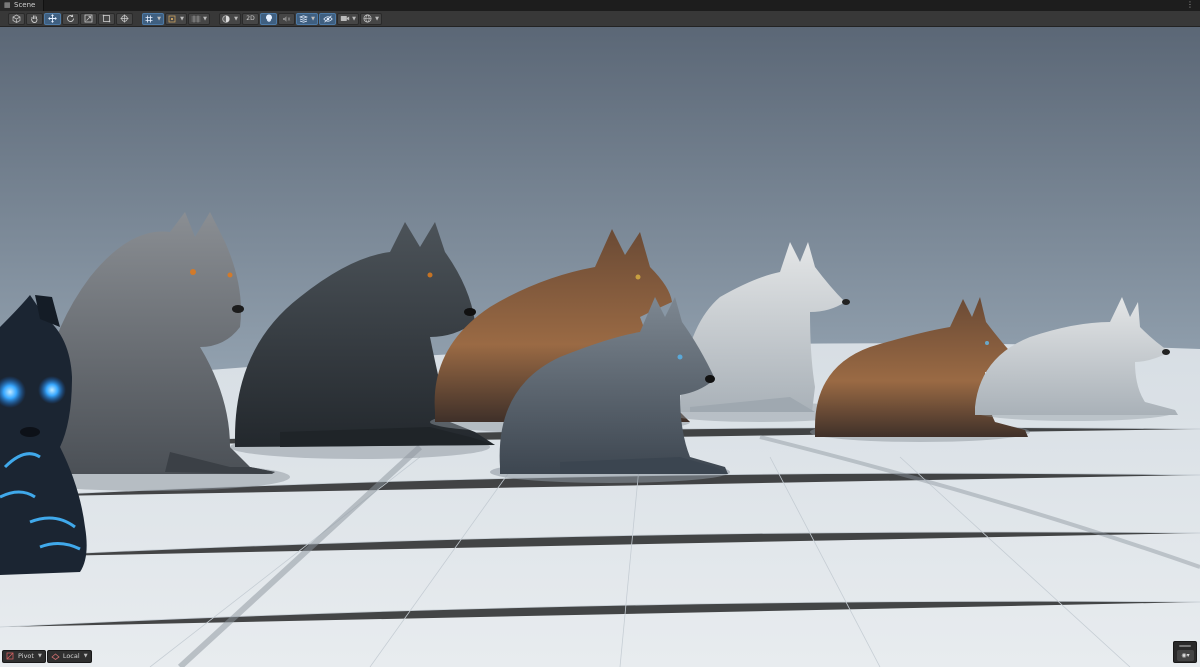 This screenshot has height=667, width=1200. I want to click on effects-layers-icon, so click(303, 18).